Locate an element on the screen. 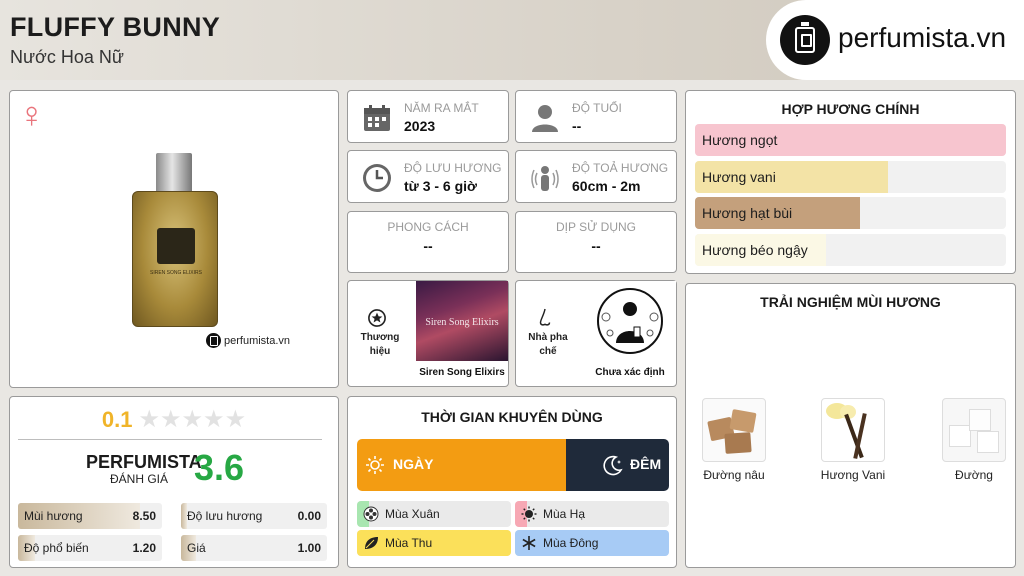 This screenshot has height=576, width=1024. occasion-cell: Dịp sử dụng -- is located at coordinates (596, 242).